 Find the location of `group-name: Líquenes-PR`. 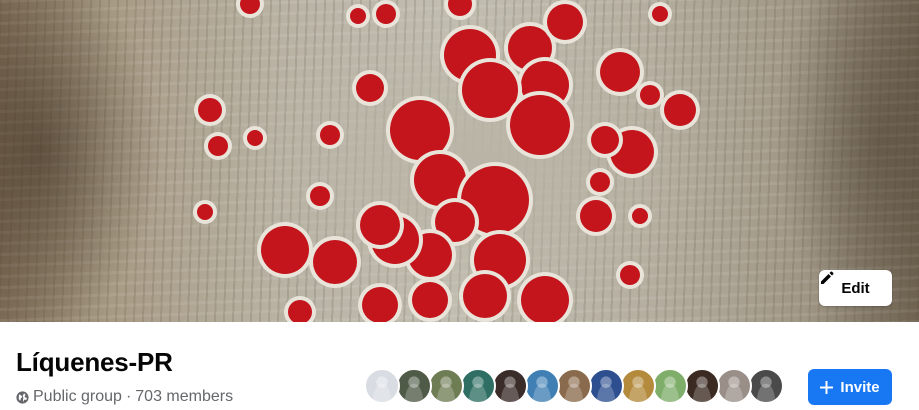

group-name: Líquenes-PR is located at coordinates (94, 362).